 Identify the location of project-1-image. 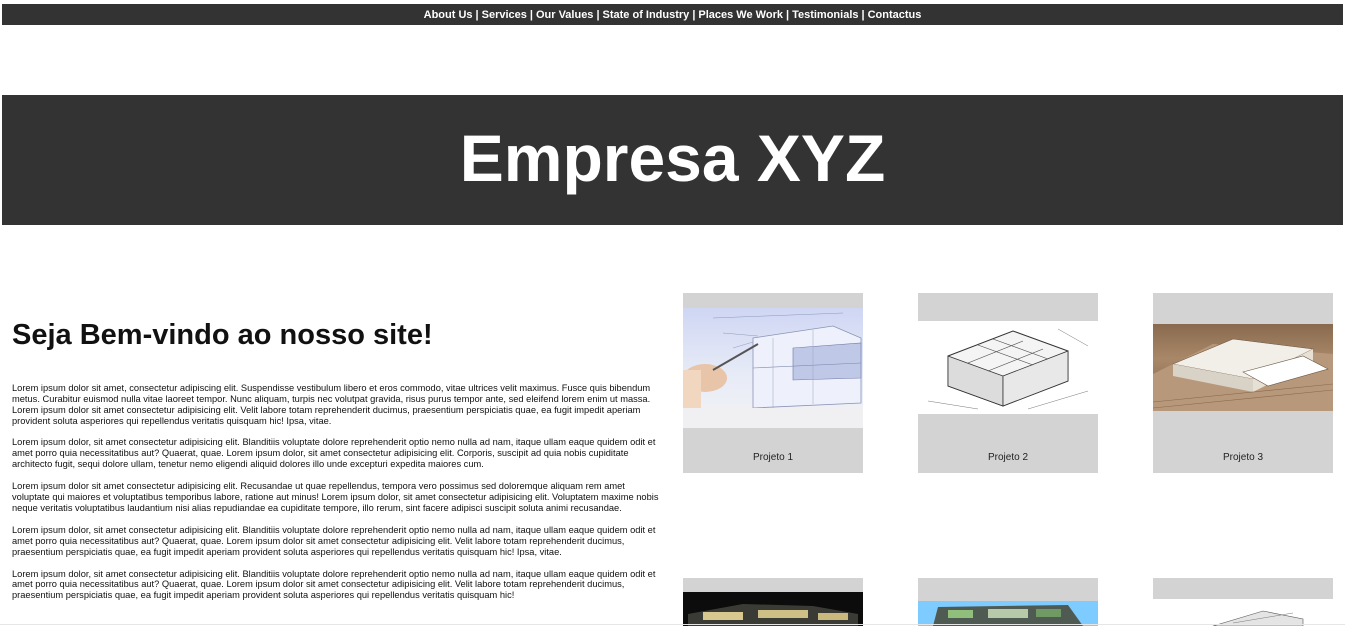
(773, 368).